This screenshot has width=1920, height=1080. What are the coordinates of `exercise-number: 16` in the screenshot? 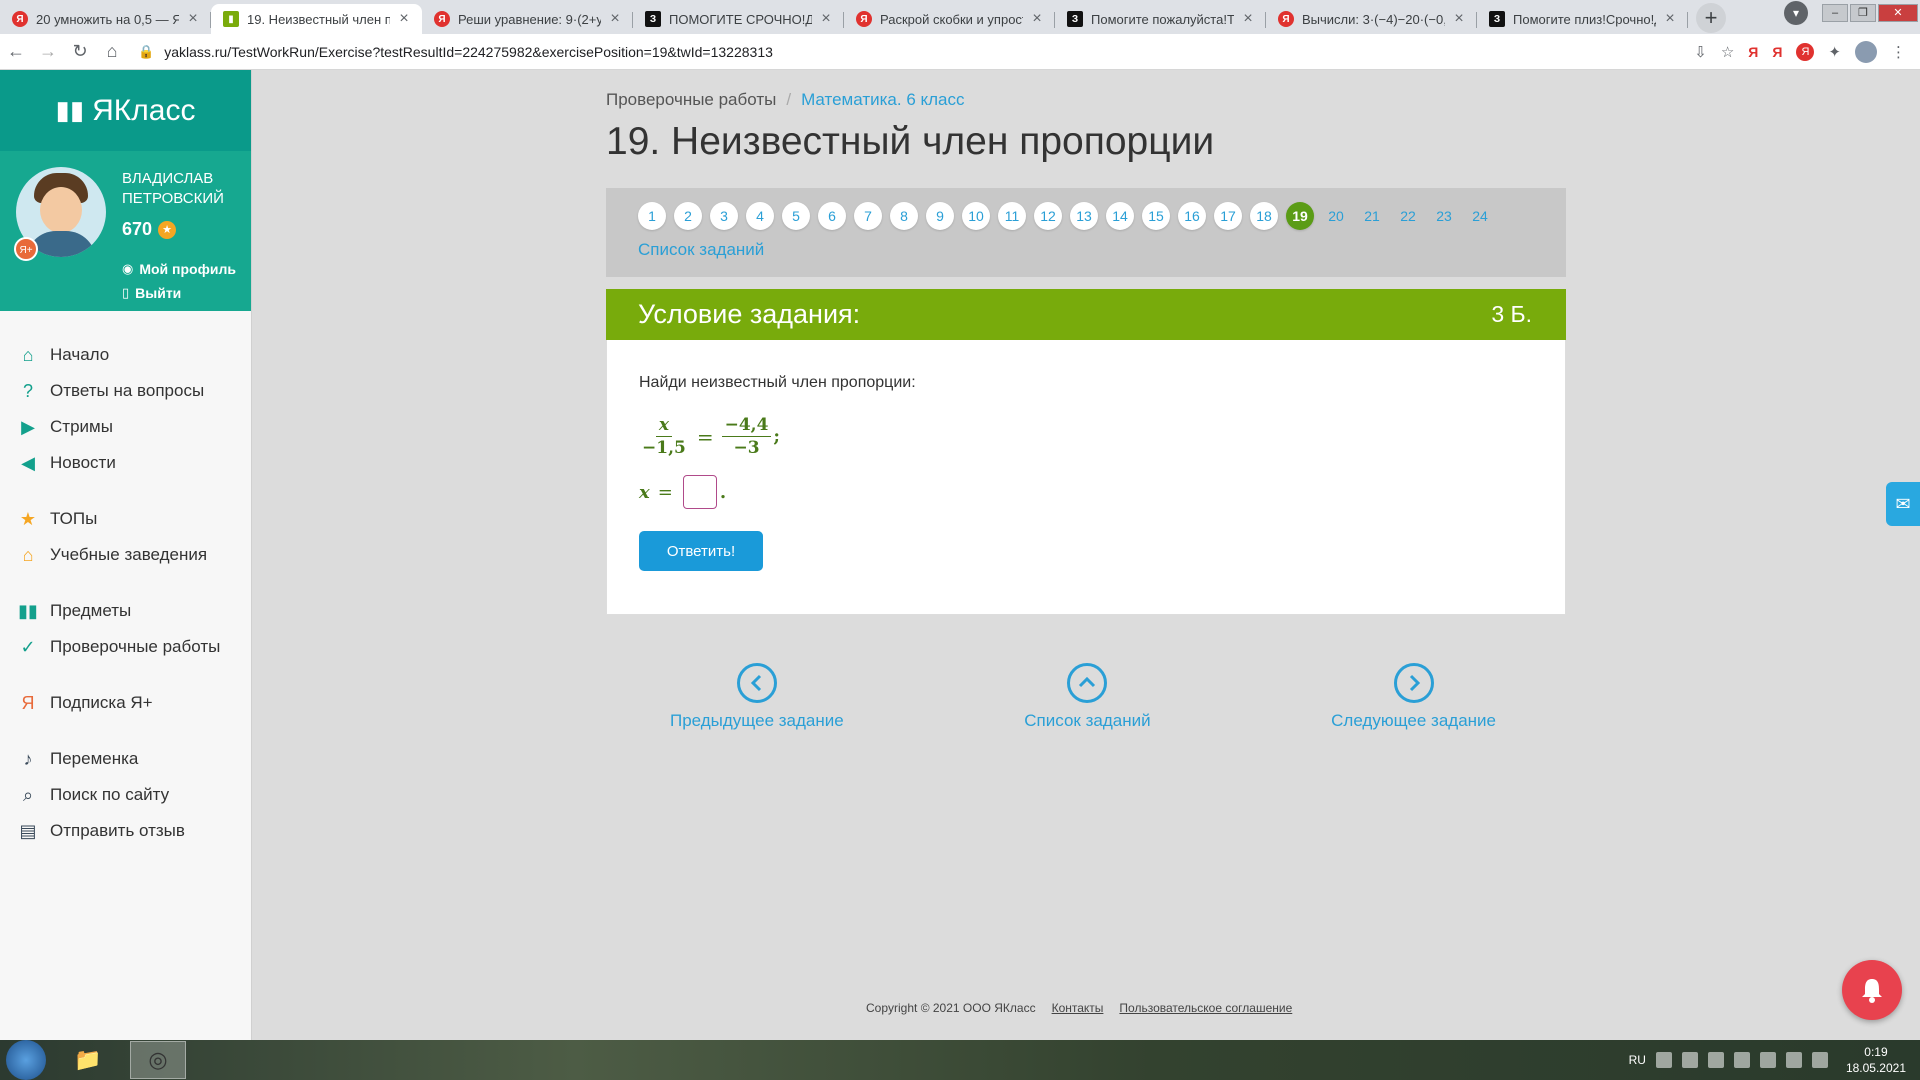 It's located at (1192, 216).